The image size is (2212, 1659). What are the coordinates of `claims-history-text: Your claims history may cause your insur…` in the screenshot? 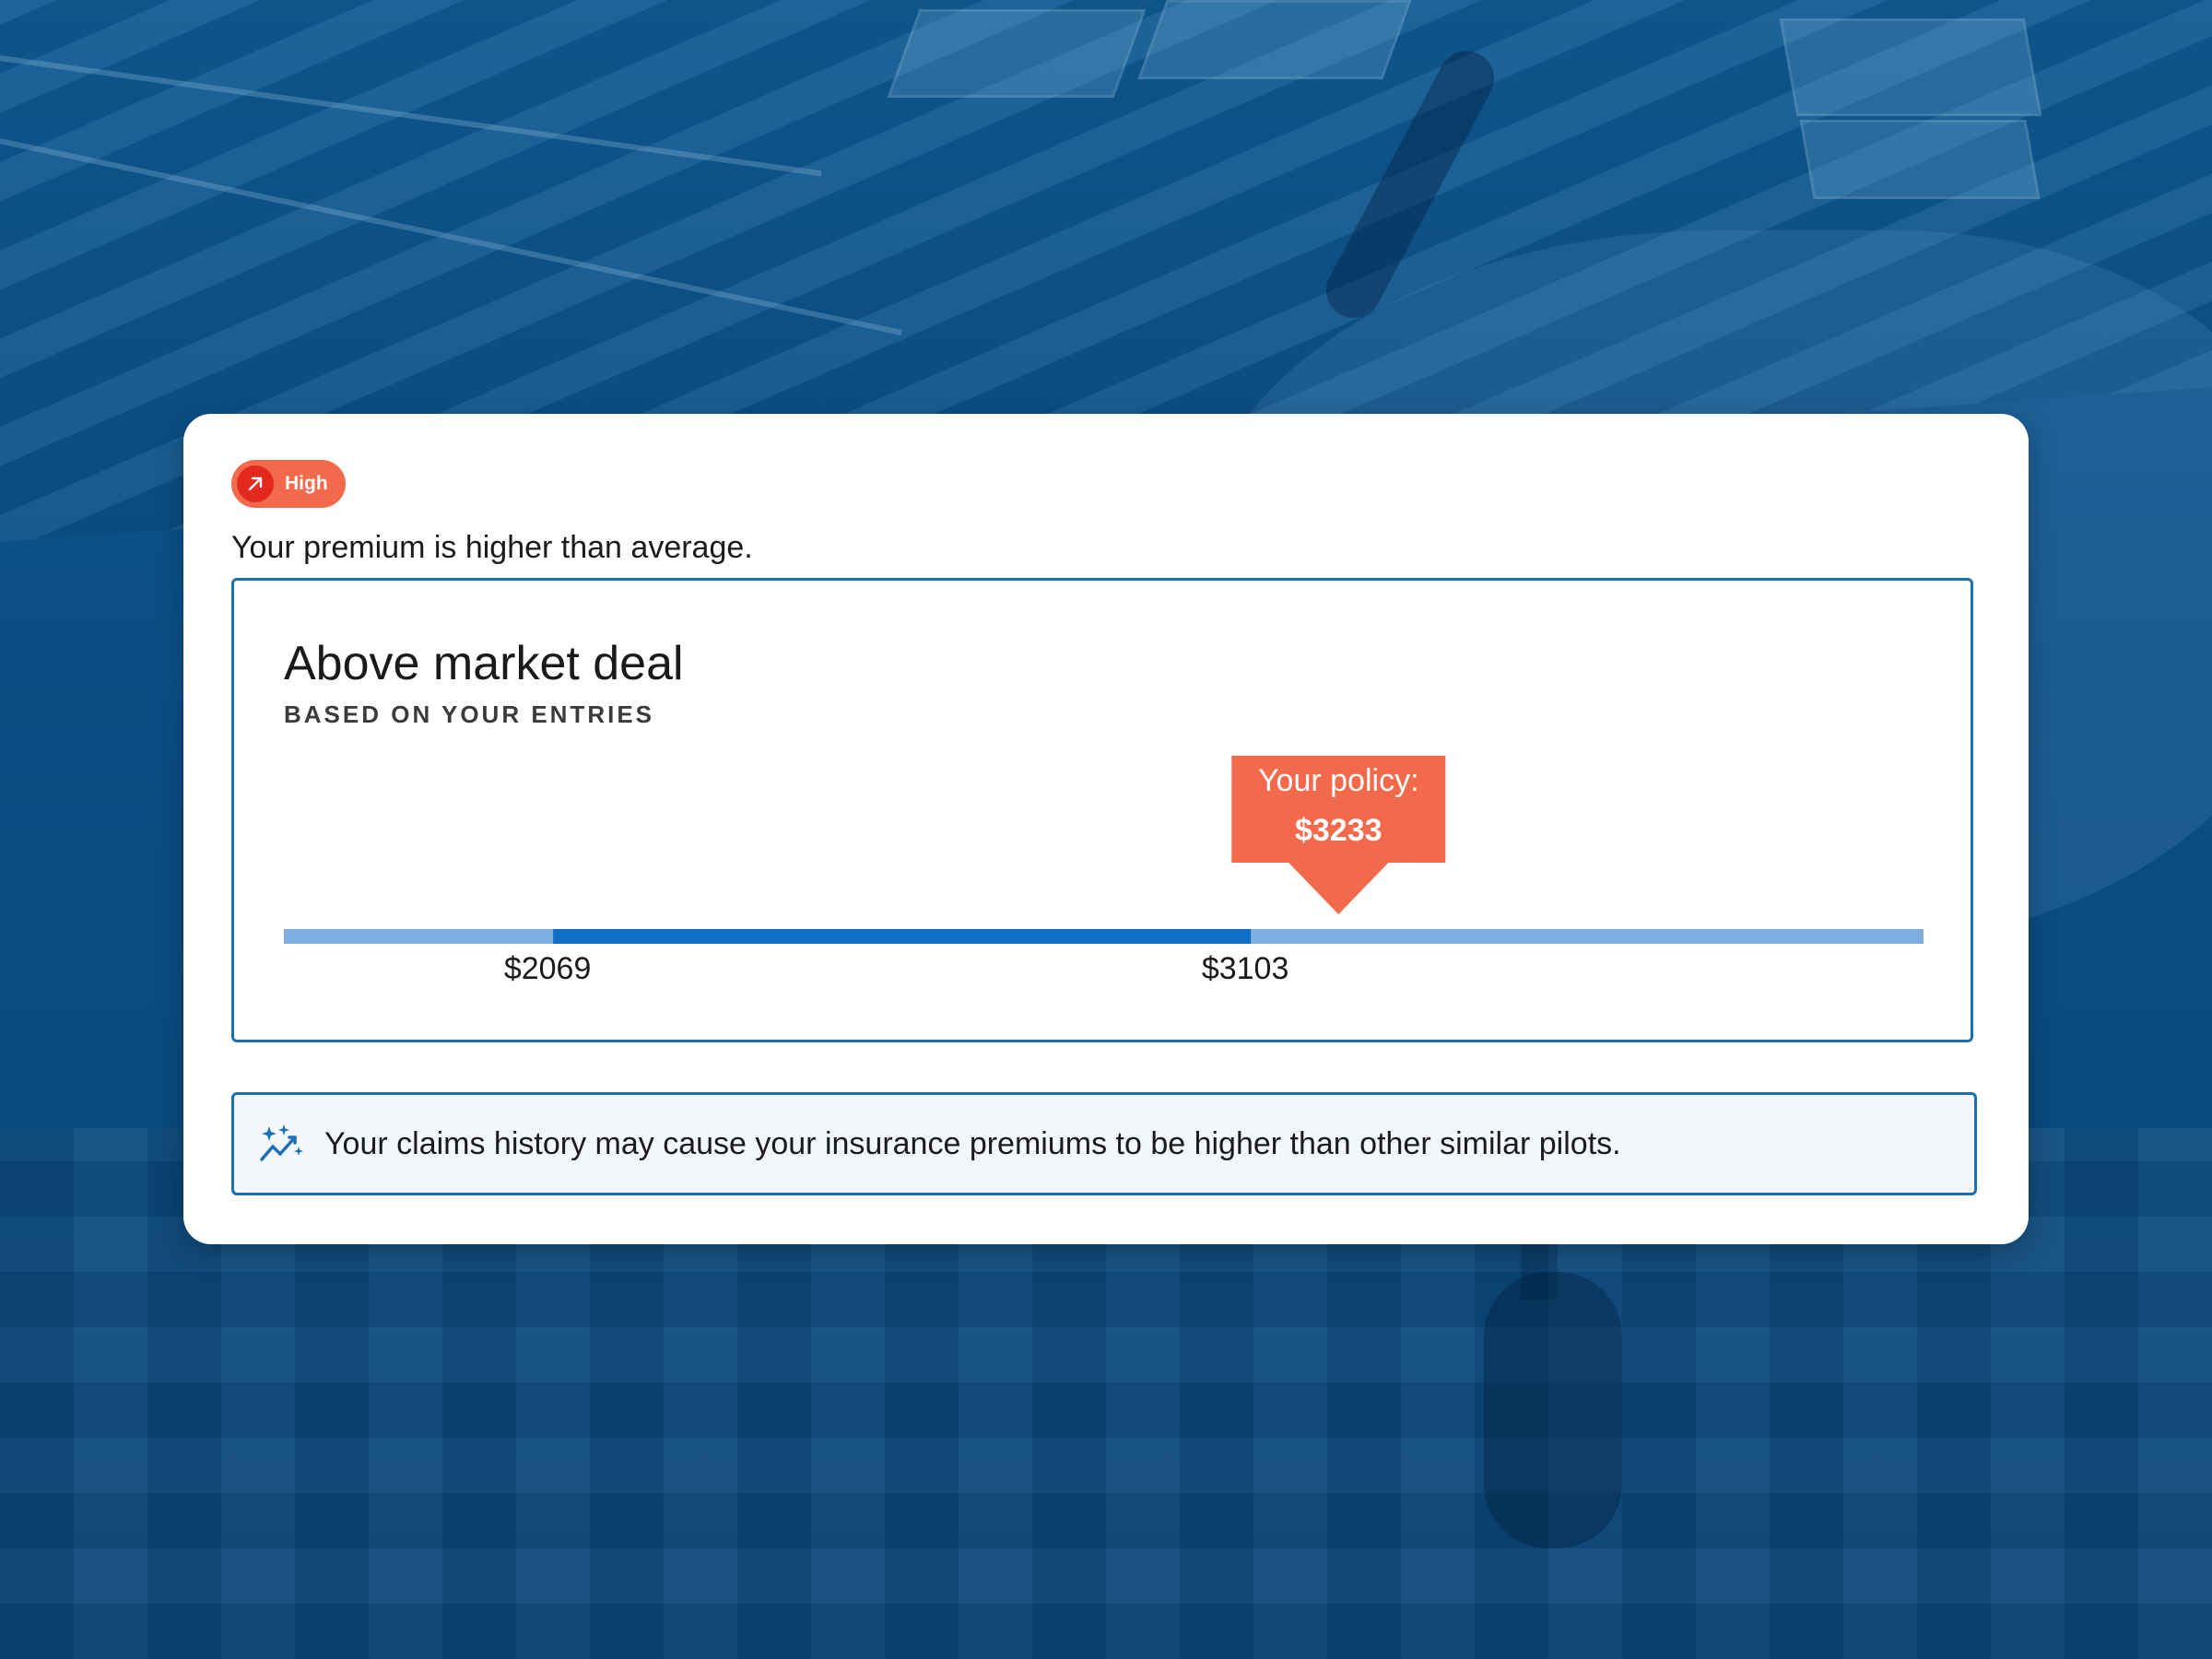 It's located at (972, 1143).